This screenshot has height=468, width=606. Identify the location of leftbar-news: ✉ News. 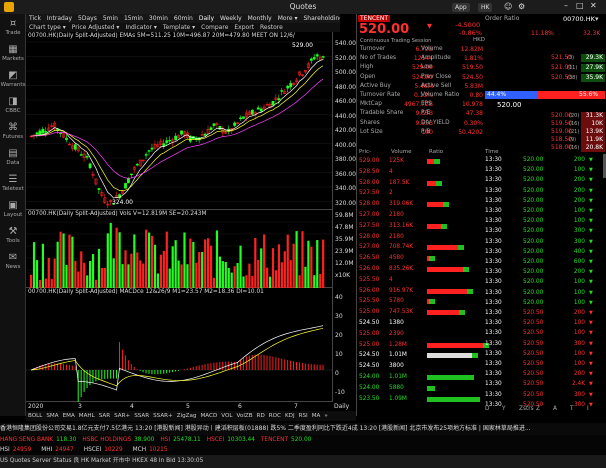
(13, 263).